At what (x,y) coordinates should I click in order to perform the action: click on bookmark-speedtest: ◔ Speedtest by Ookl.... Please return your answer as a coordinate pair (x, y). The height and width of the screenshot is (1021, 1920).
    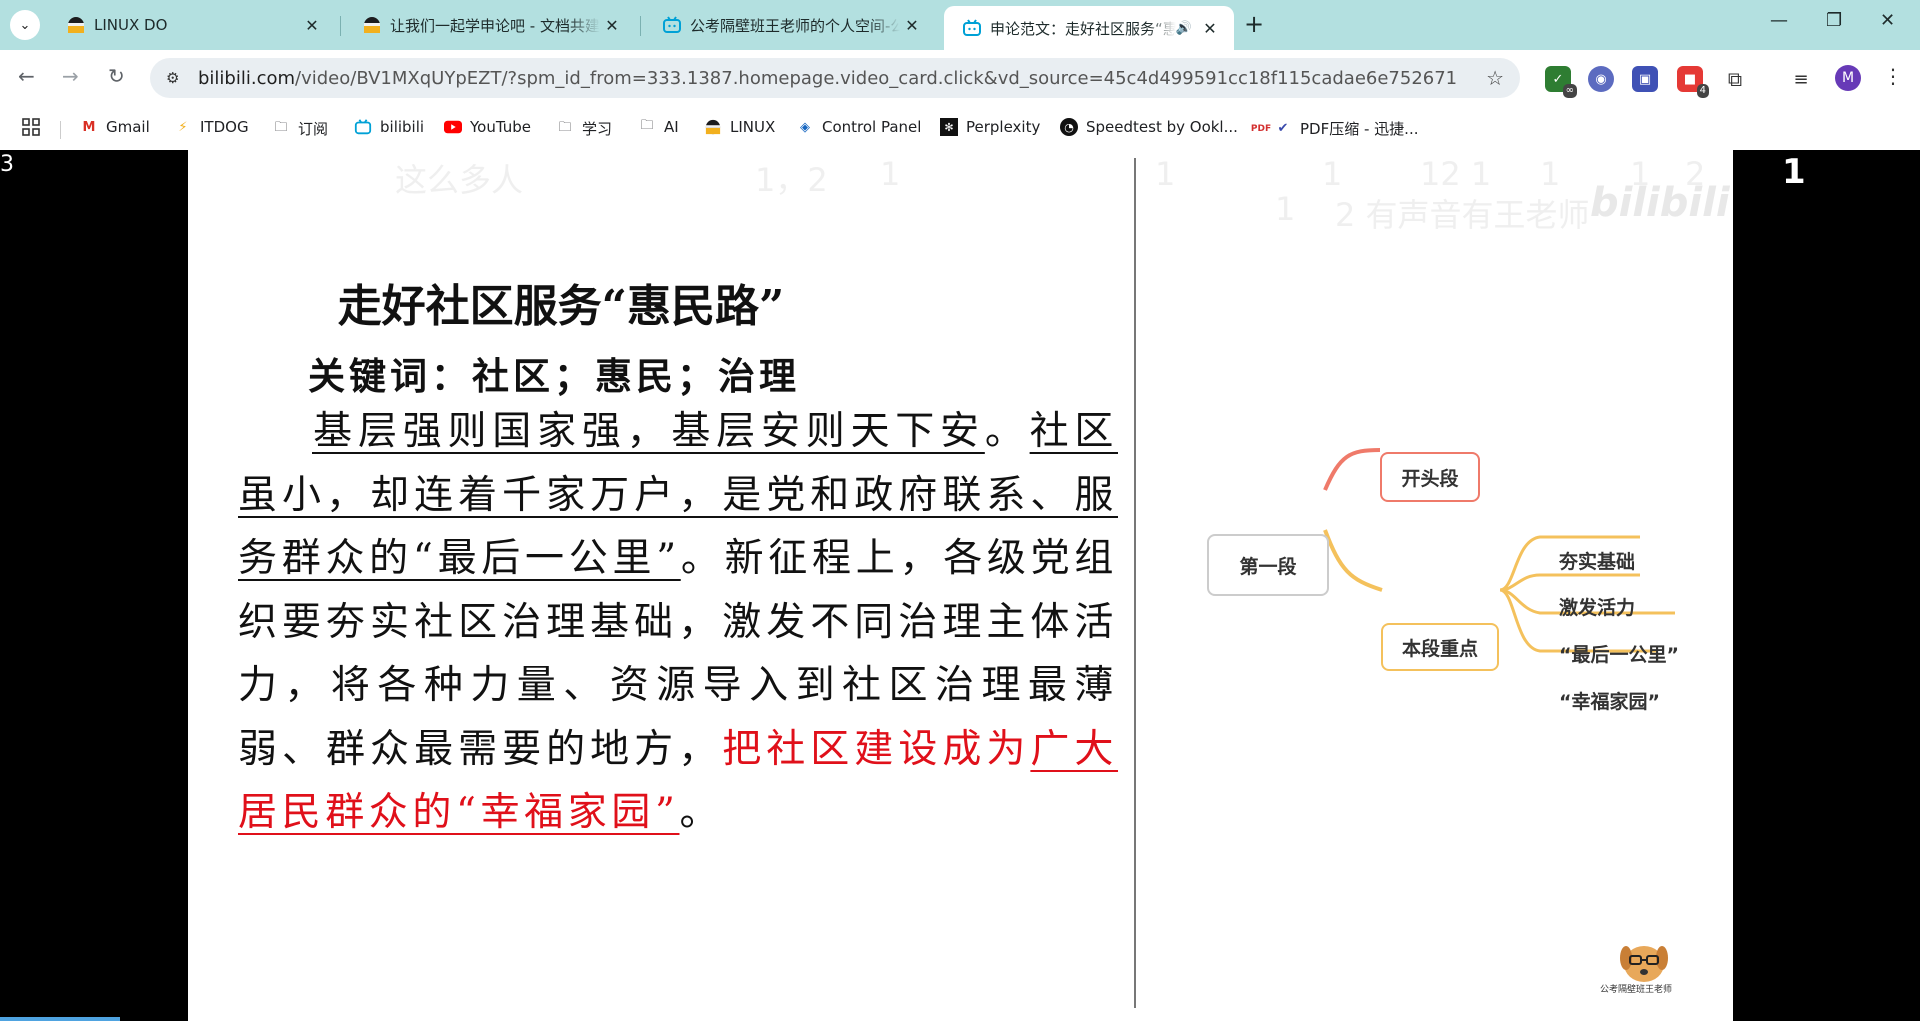
    Looking at the image, I should click on (1149, 127).